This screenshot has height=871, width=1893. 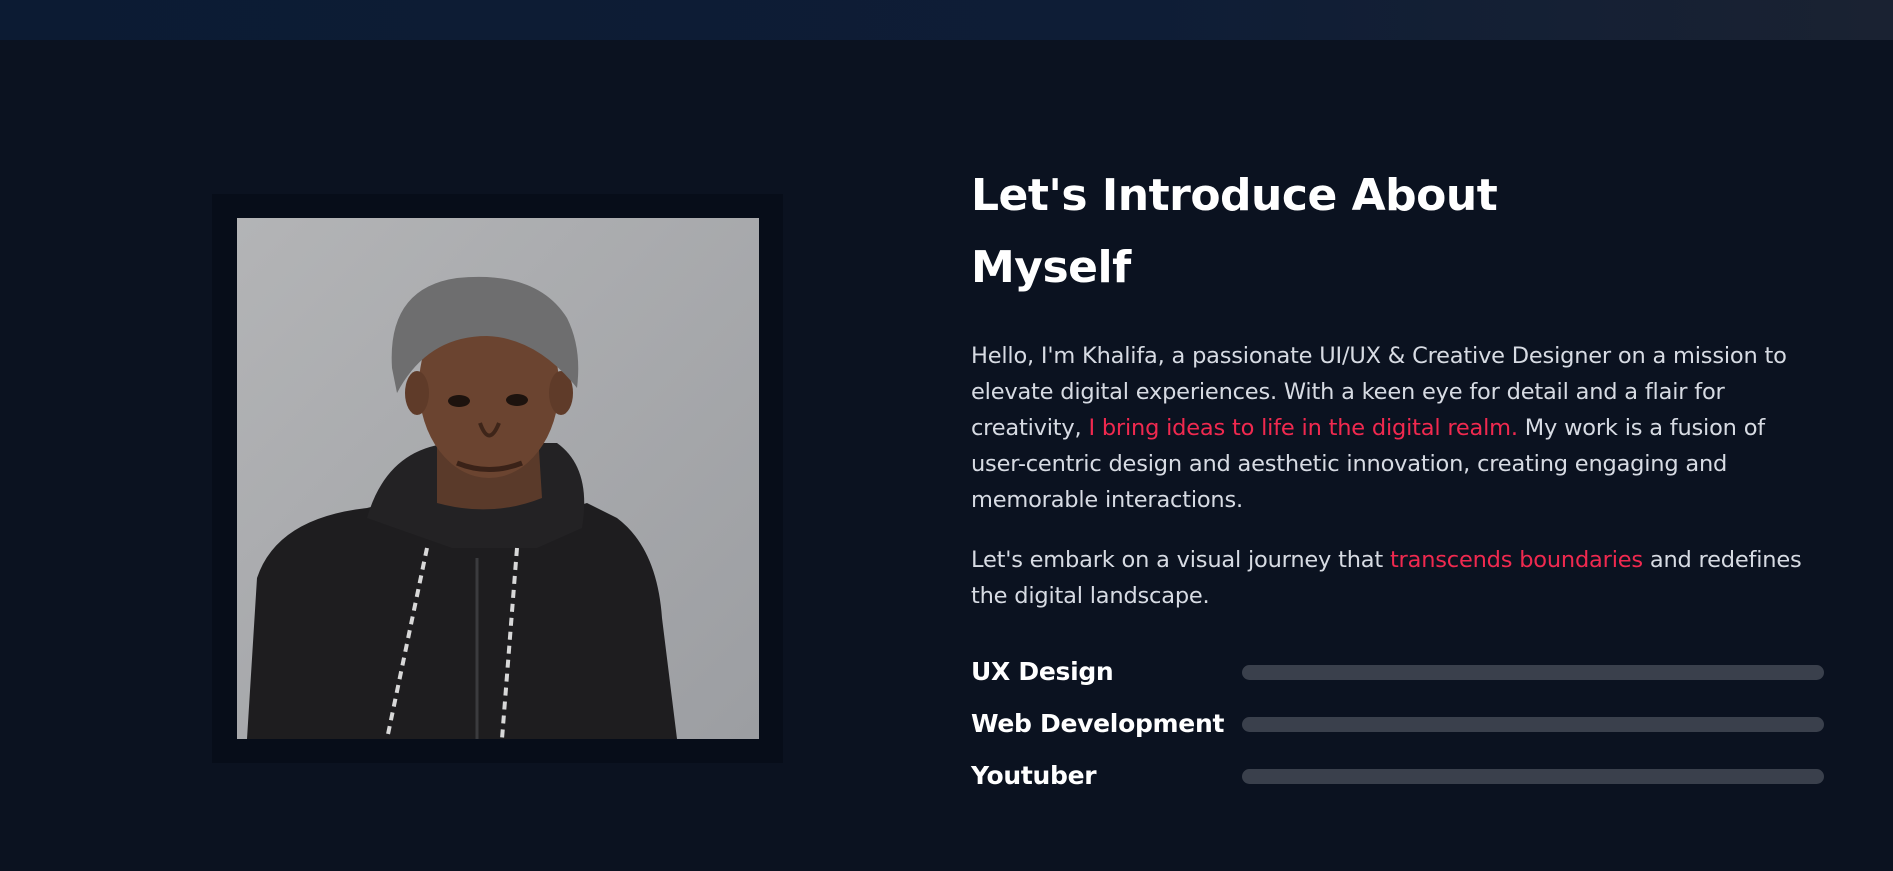 I want to click on title-line-1: Let's Introduce About, so click(x=1234, y=195).